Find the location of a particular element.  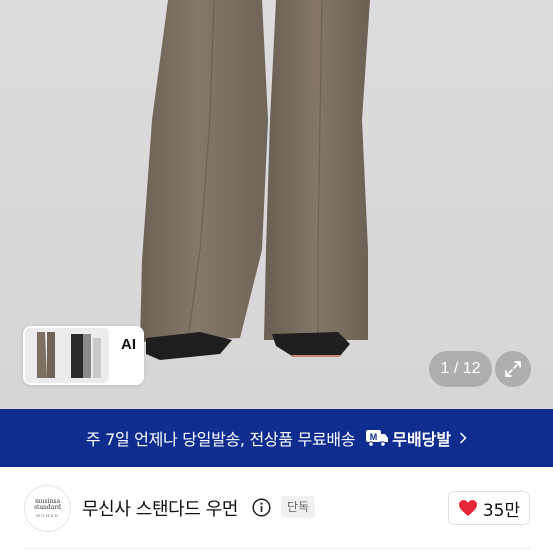

image-pager: 1 / 12 is located at coordinates (460, 369).